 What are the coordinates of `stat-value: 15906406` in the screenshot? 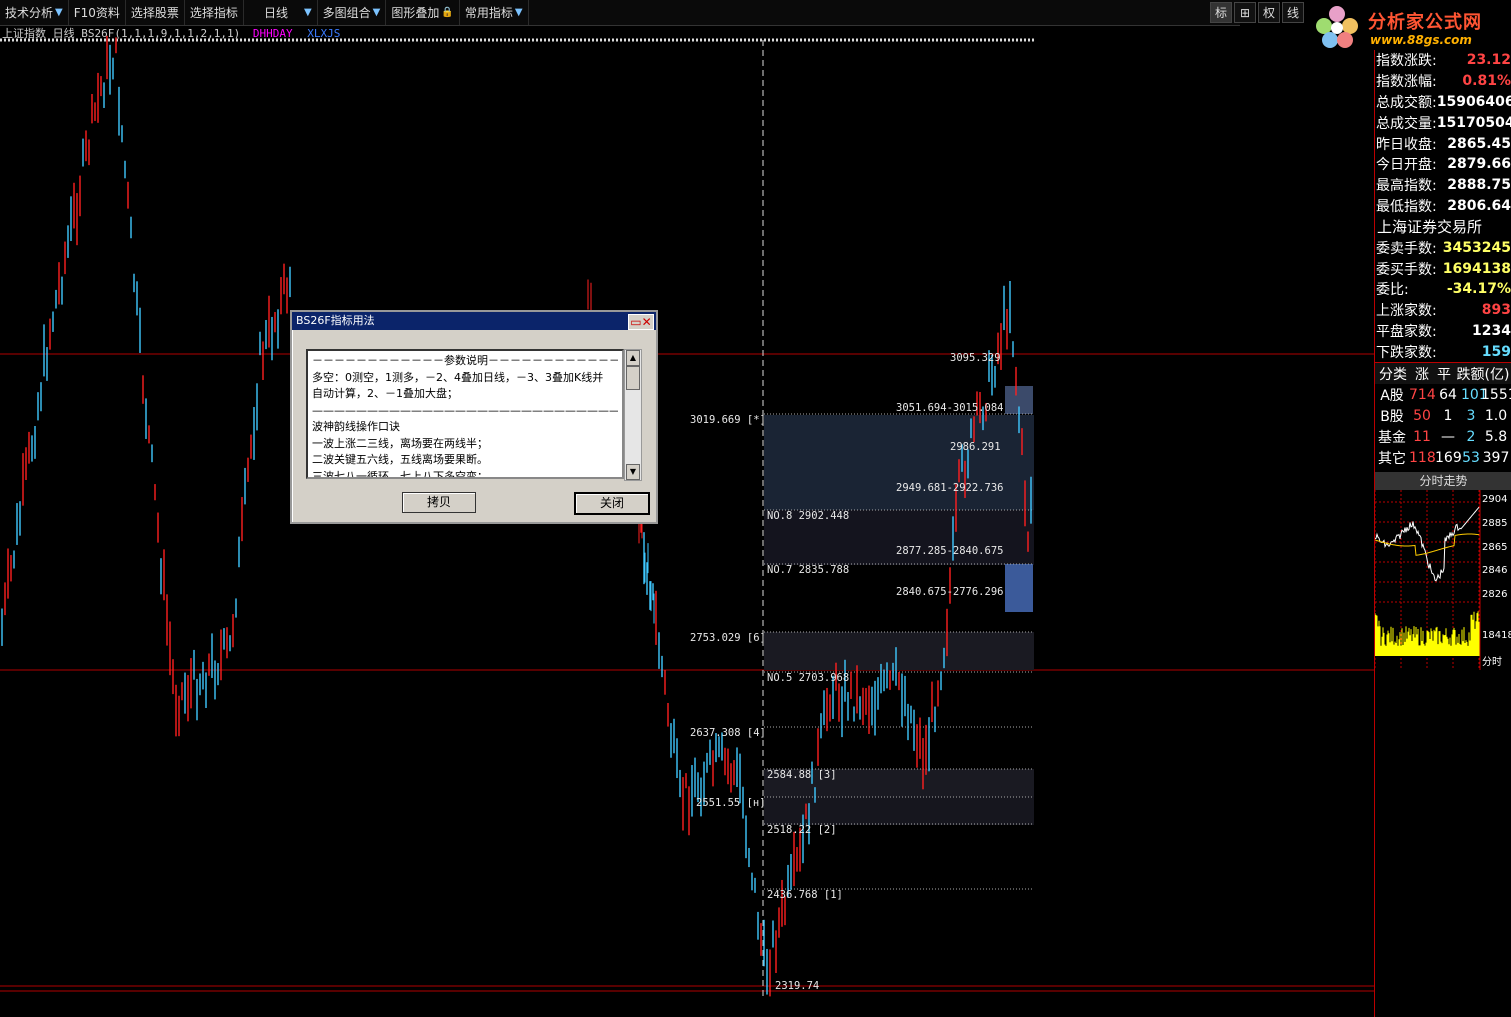 It's located at (1473, 101).